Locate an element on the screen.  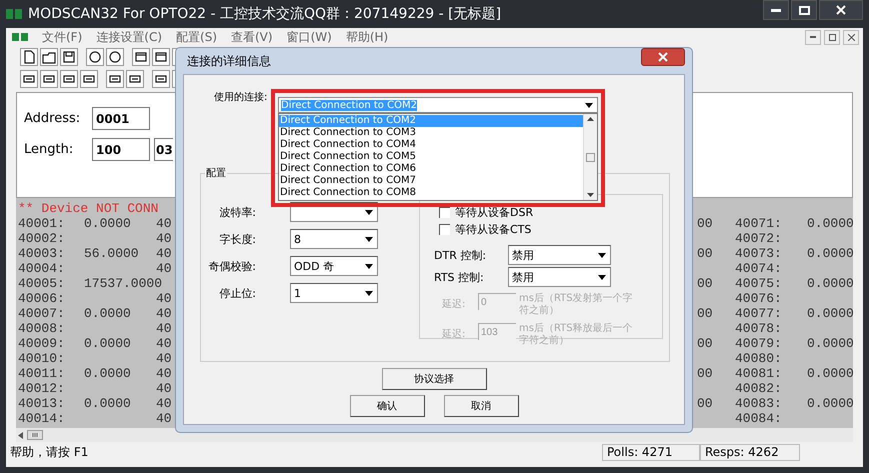
app-icon is located at coordinates (14, 14).